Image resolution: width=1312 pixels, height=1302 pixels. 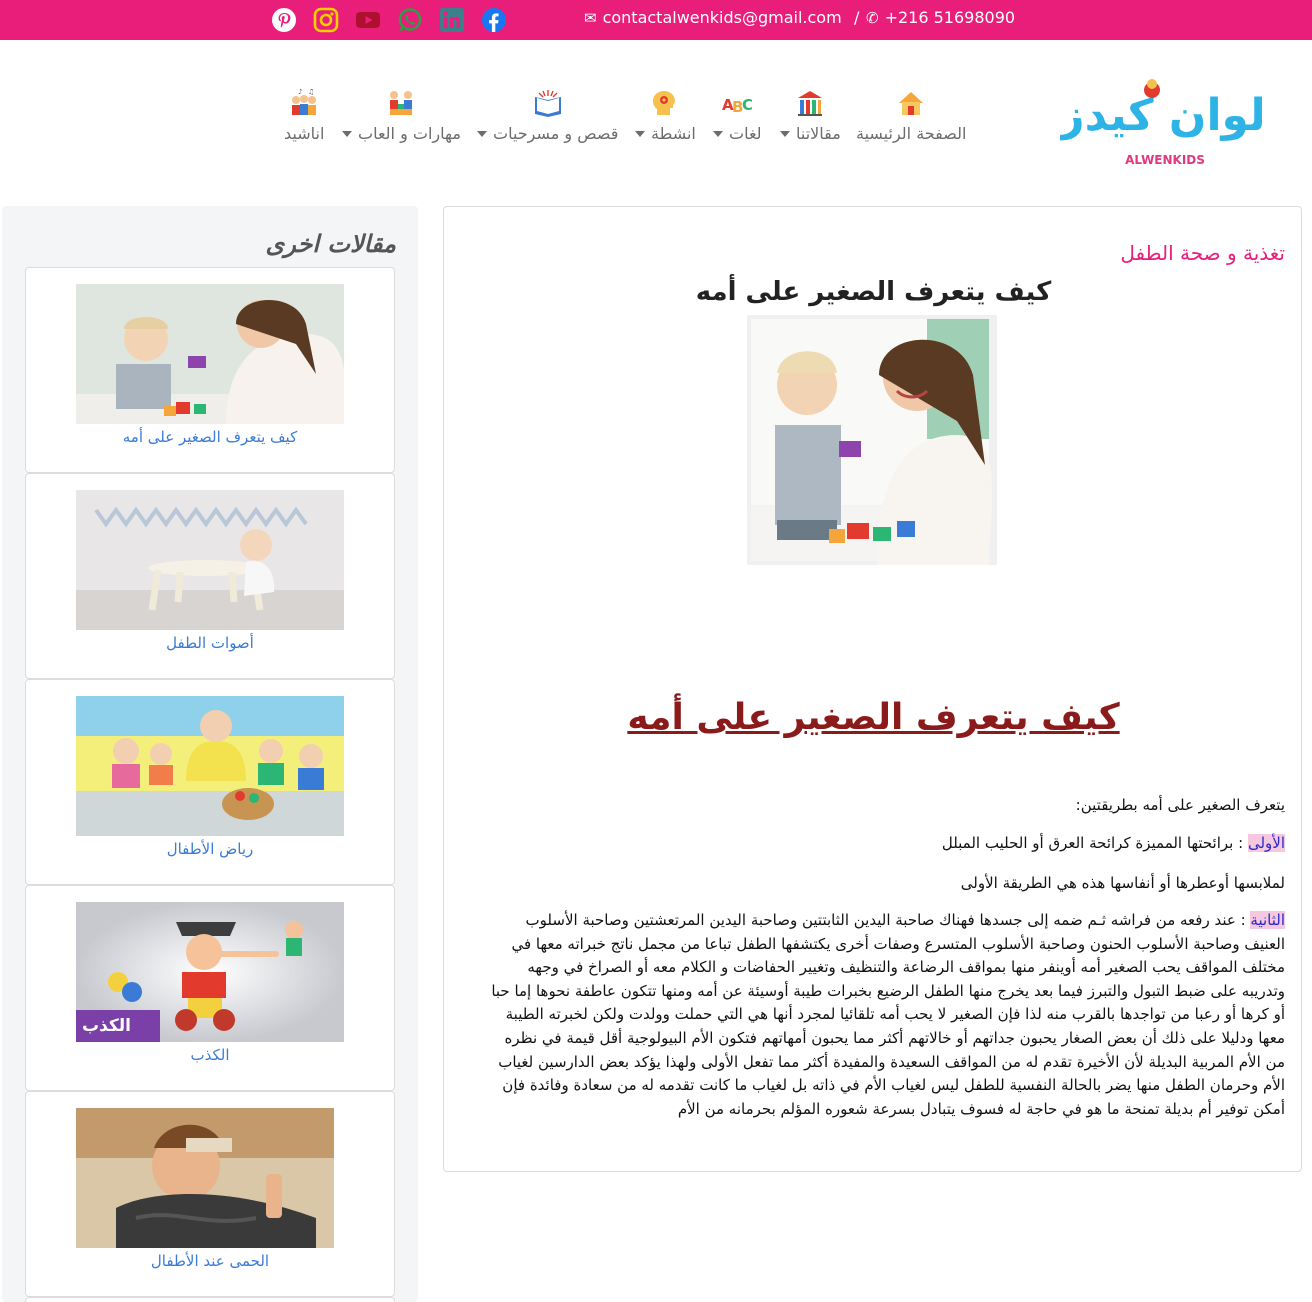 What do you see at coordinates (950, 17) in the screenshot?
I see `phone-text: +216 51698090` at bounding box center [950, 17].